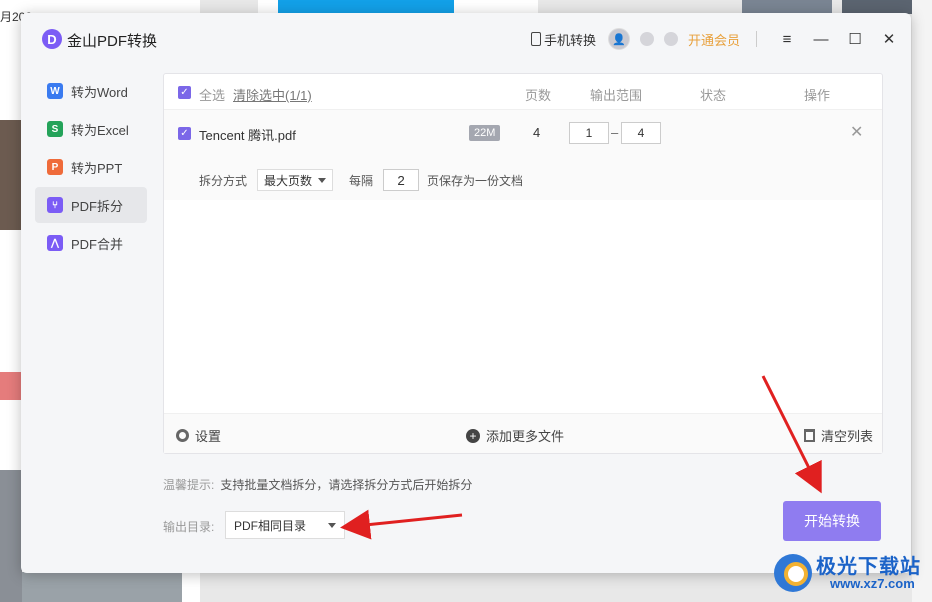 The height and width of the screenshot is (602, 932). I want to click on column-header-range: 输出范围, so click(616, 95).